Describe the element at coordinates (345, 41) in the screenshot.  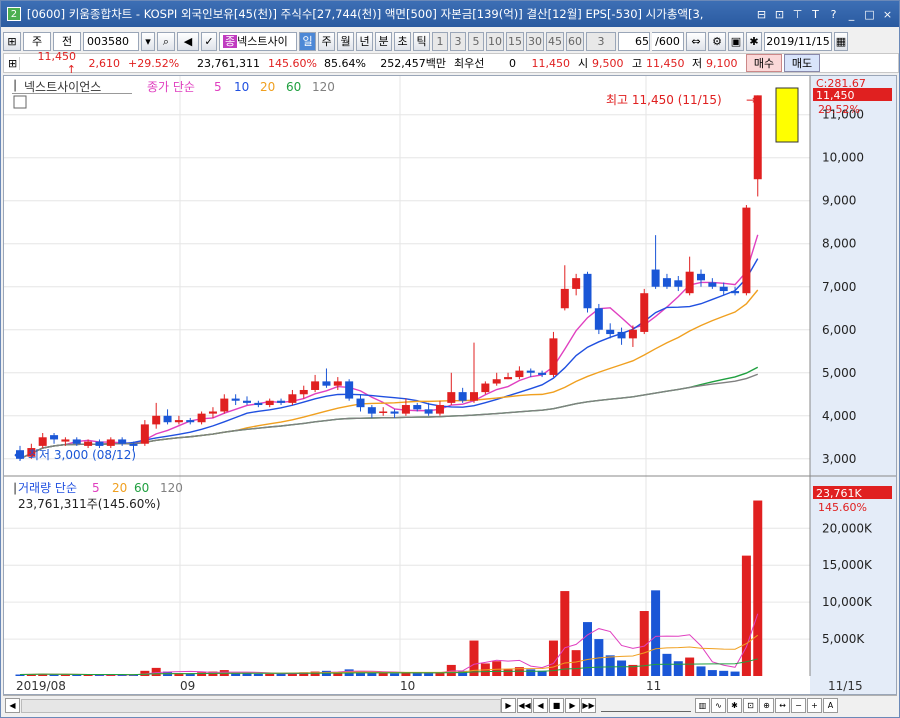
I see `period-month: 월` at that location.